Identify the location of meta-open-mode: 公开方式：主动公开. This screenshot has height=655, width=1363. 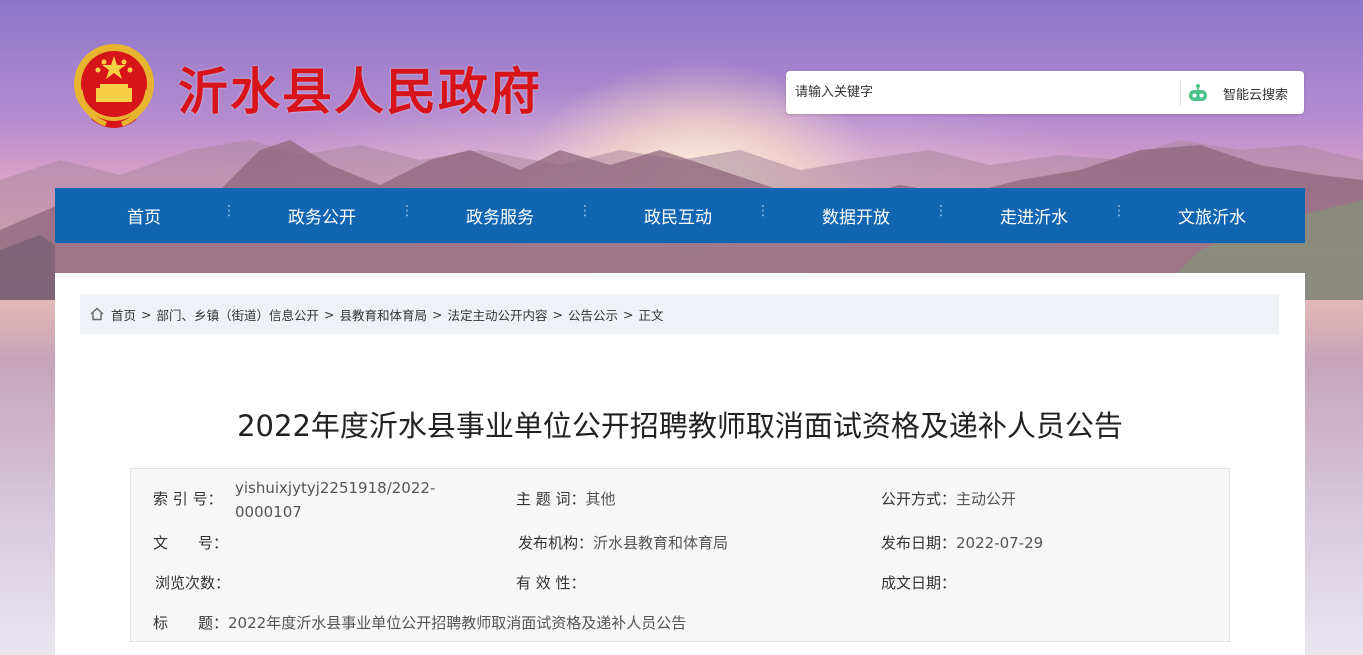
(948, 498).